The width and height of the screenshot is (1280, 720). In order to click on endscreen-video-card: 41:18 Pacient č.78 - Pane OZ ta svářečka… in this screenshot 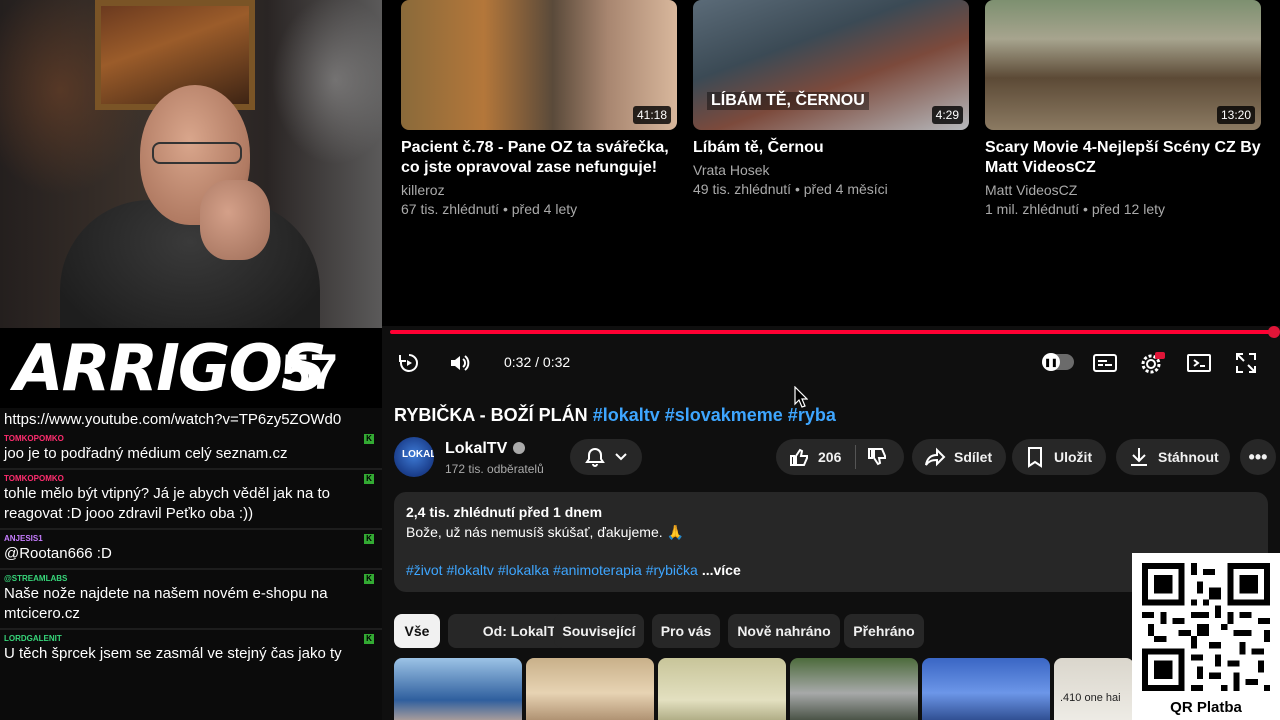, I will do `click(539, 109)`.